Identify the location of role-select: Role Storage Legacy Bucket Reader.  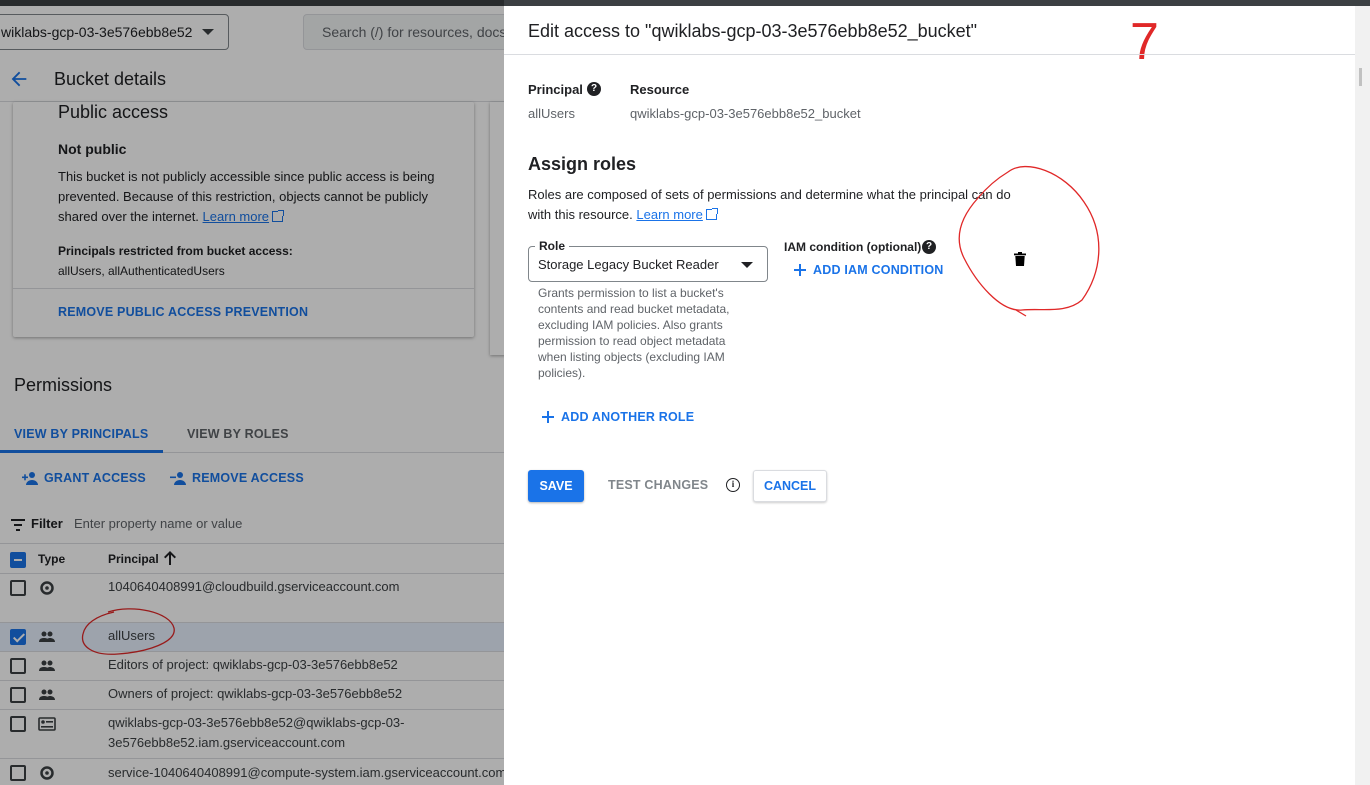
(648, 260).